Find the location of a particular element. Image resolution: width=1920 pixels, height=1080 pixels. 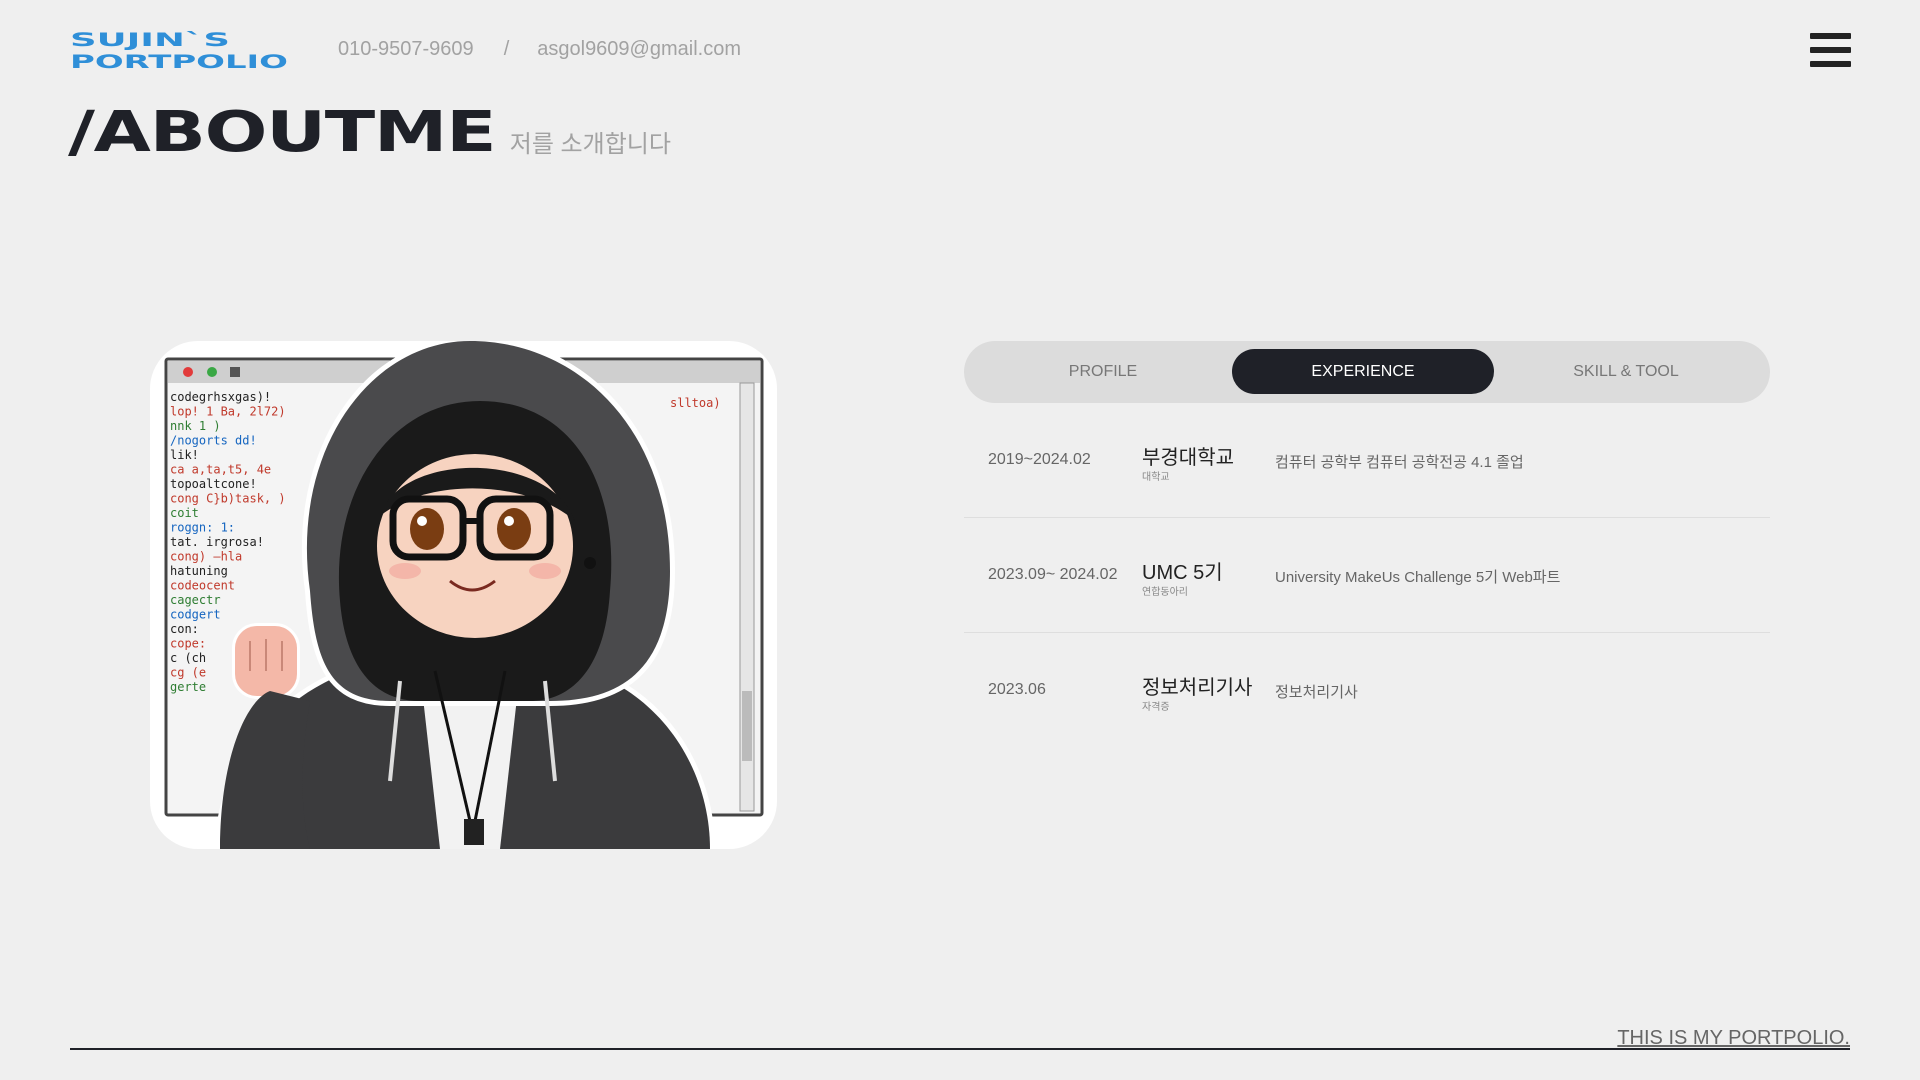

code-line: lik! is located at coordinates (184, 455).